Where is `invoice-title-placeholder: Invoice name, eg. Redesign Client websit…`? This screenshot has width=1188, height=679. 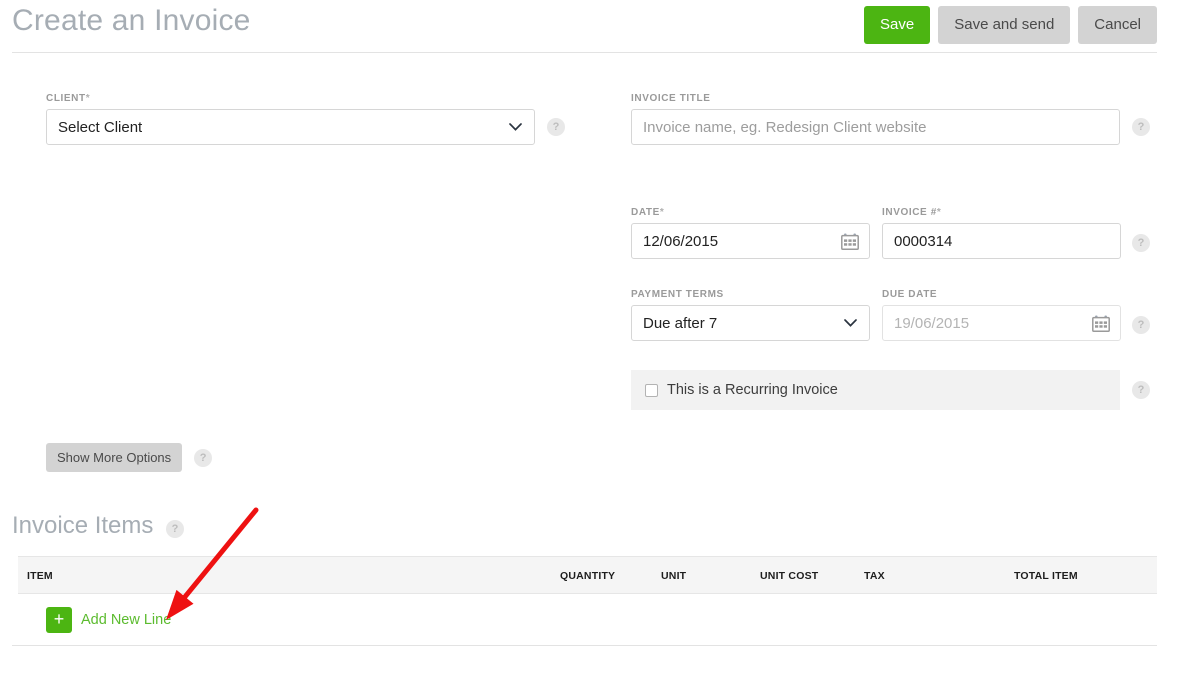
invoice-title-placeholder: Invoice name, eg. Redesign Client websit… is located at coordinates (785, 127).